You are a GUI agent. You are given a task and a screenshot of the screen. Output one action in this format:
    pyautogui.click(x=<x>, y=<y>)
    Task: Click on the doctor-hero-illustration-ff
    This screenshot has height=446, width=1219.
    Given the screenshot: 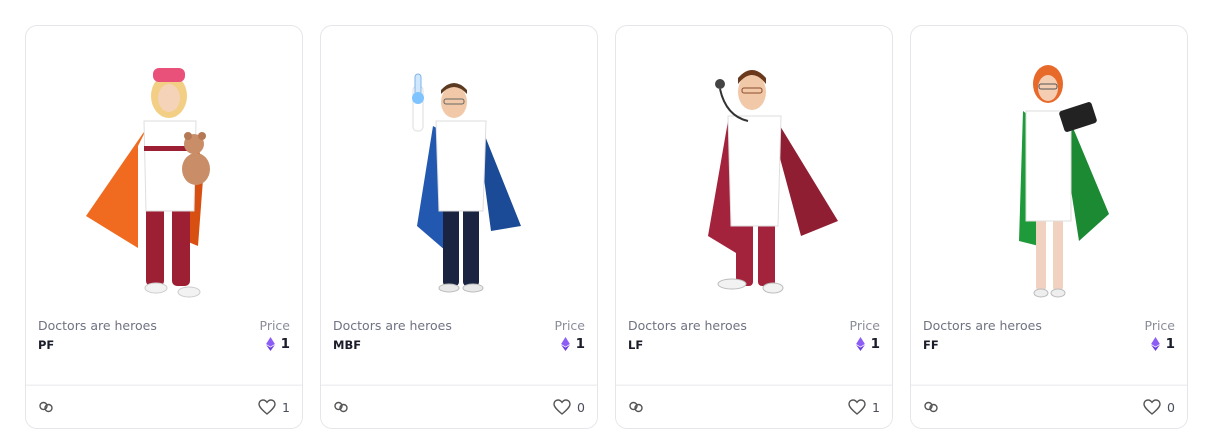 What is the action you would take?
    pyautogui.click(x=1064, y=181)
    